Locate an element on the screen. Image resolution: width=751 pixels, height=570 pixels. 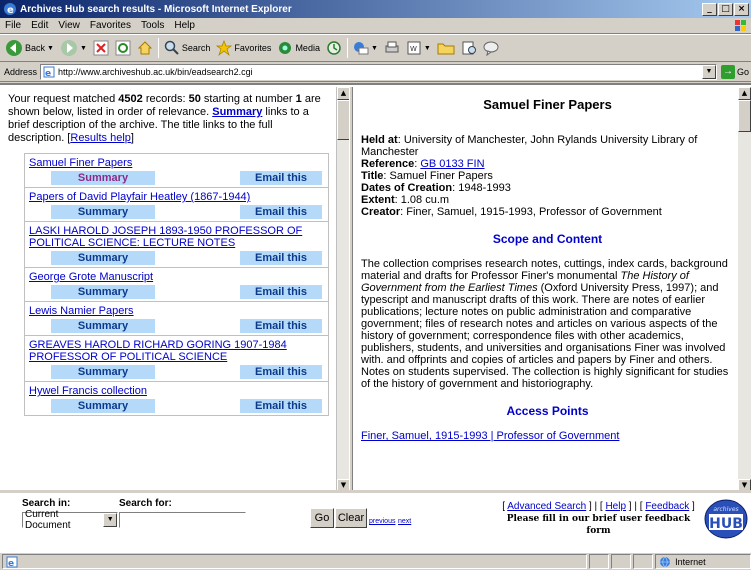
search-label: Search is located at coordinates (196, 48).